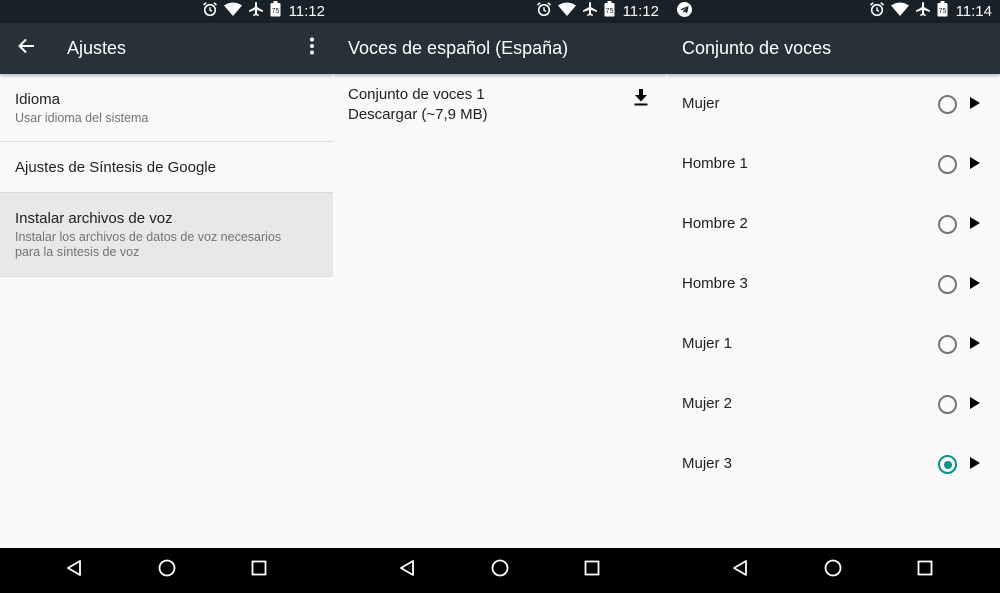  I want to click on telegram-icon, so click(684, 11).